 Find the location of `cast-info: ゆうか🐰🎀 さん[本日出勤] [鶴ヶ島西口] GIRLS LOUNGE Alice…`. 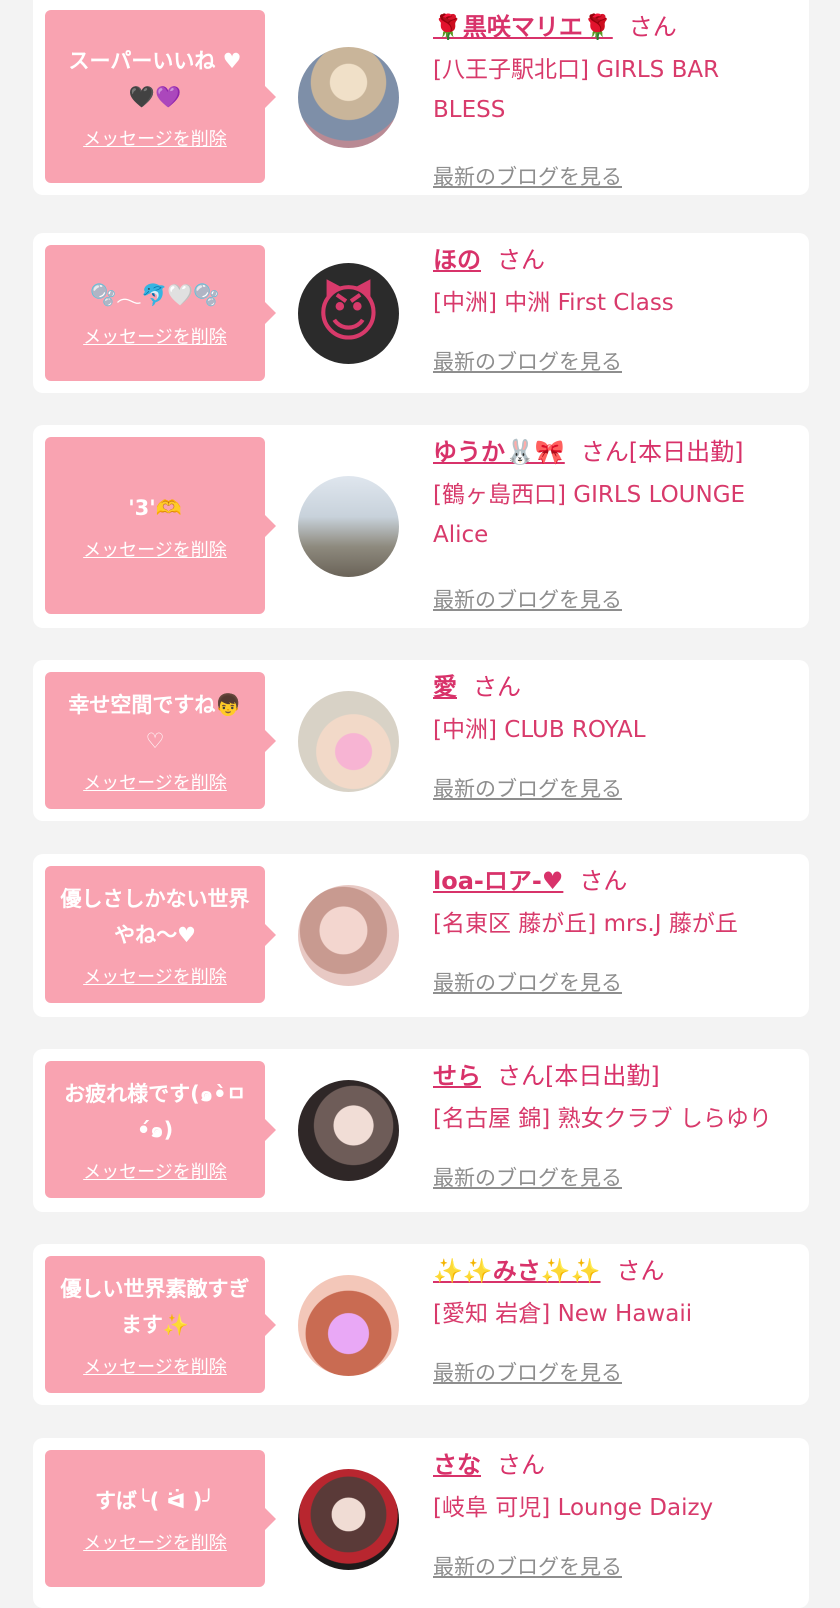

cast-info: ゆうか🐰🎀 さん[本日出勤] [鶴ヶ島西口] GIRLS LOUNGE Alice… is located at coordinates (615, 529).